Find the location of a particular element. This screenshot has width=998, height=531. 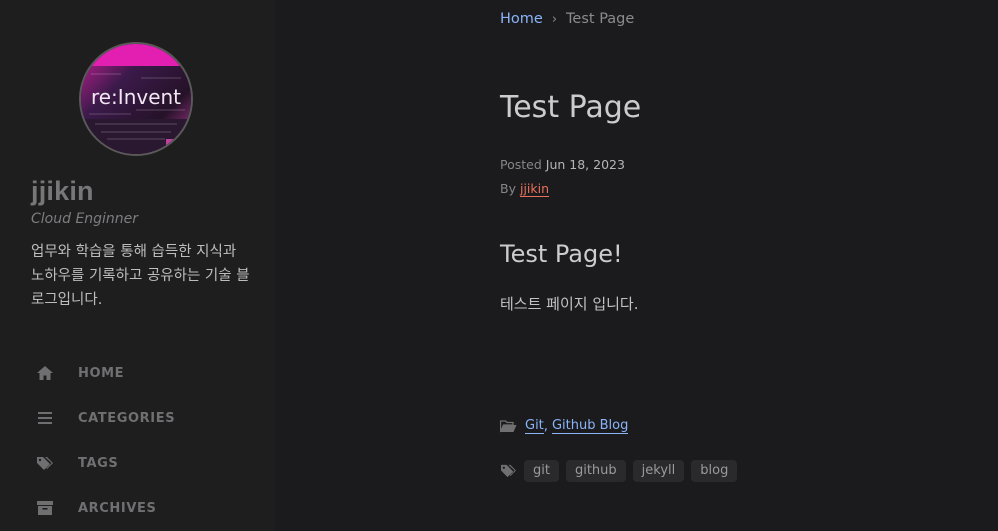

nav-item-home: HOME is located at coordinates (137, 373).